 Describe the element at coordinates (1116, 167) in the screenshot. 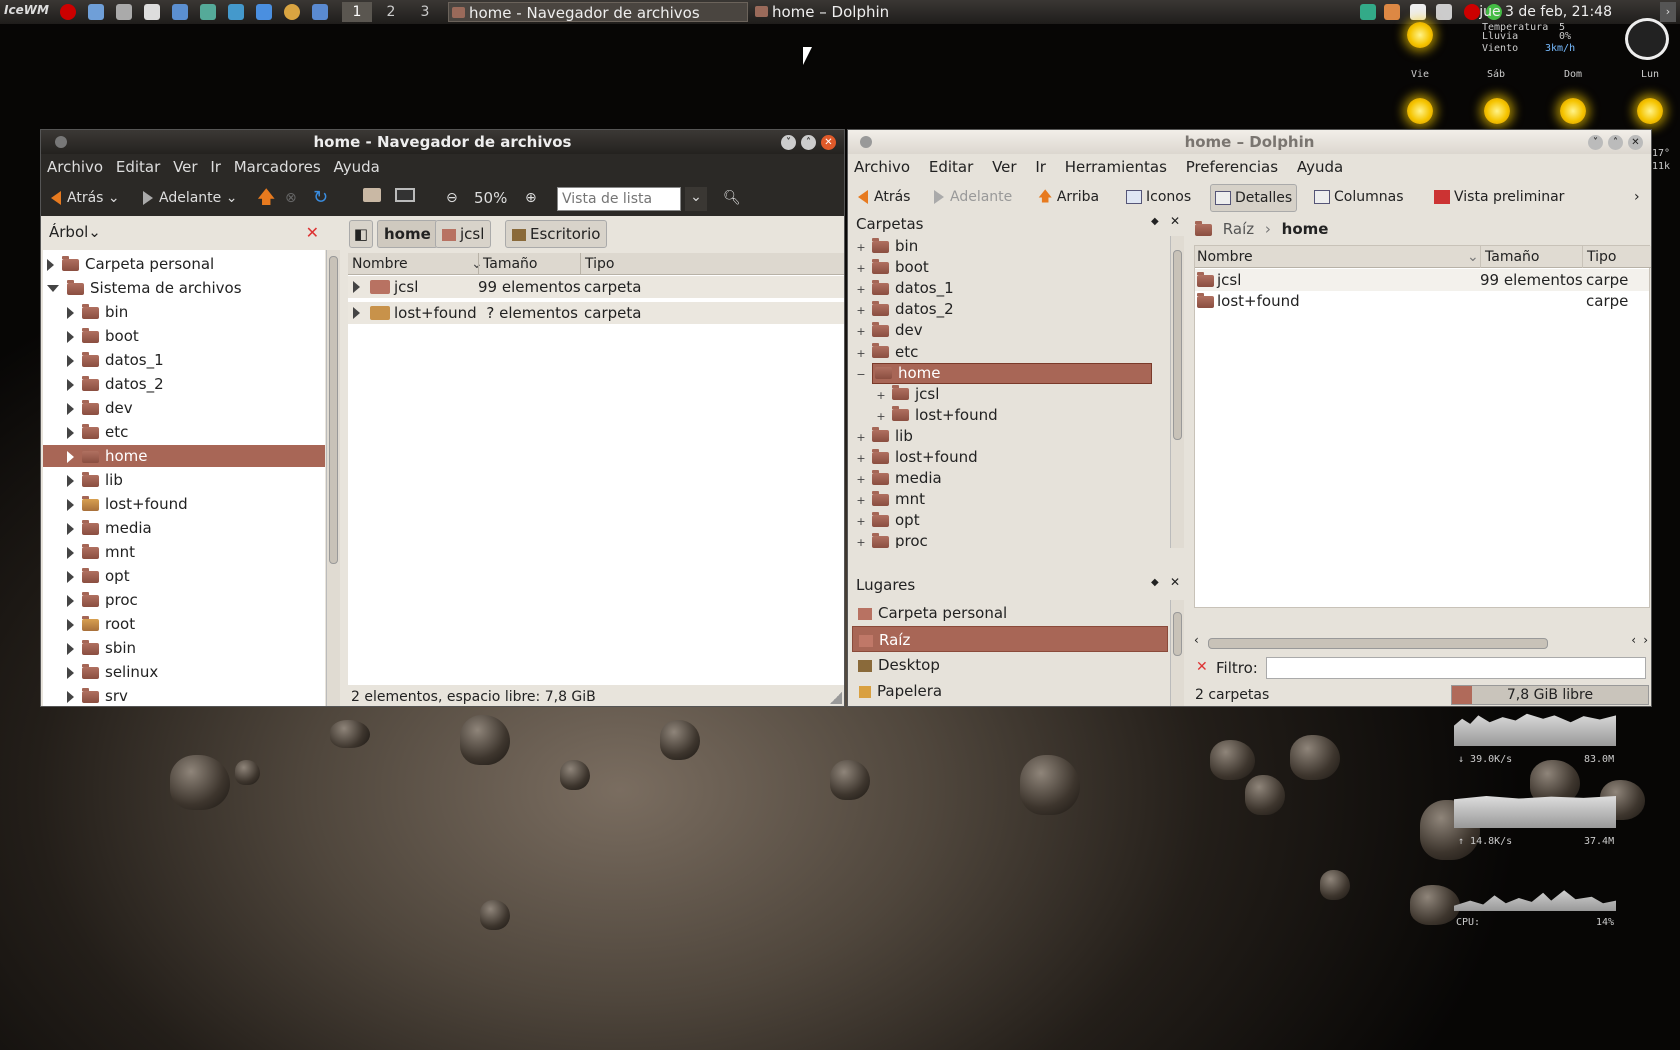

I see `menu-herramientas: Herramientas` at that location.